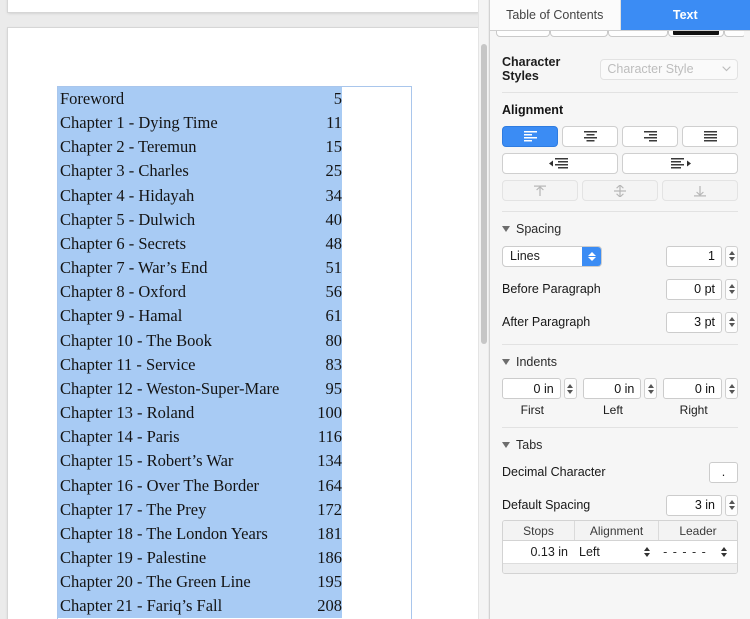 Image resolution: width=750 pixels, height=619 pixels. I want to click on align-center-icon, so click(590, 136).